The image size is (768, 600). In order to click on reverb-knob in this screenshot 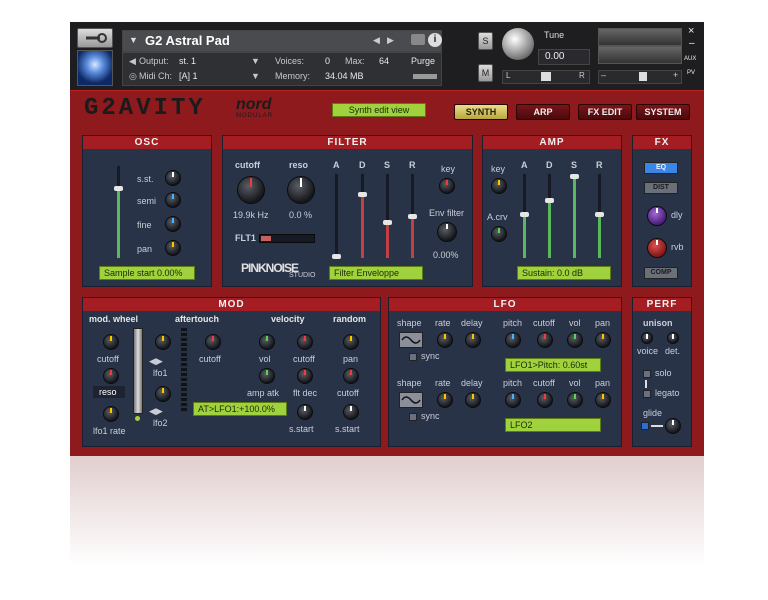, I will do `click(657, 248)`.